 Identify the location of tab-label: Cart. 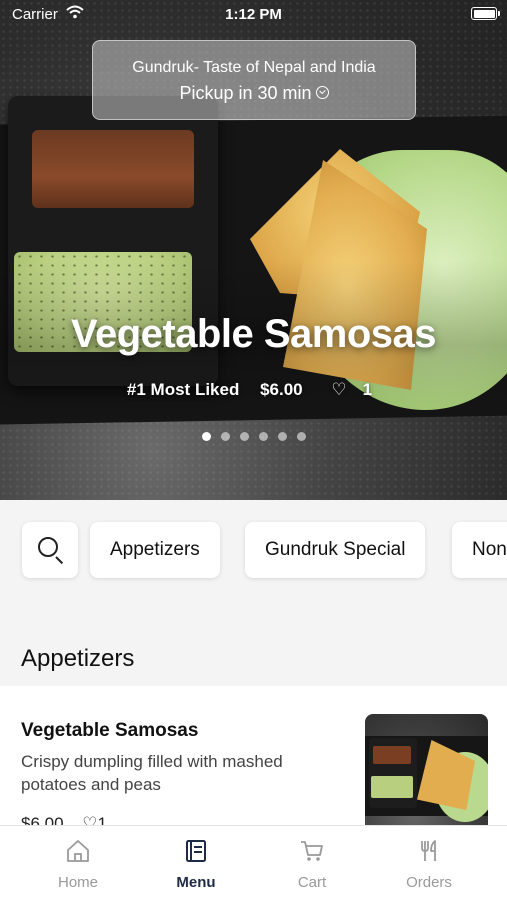
(312, 882).